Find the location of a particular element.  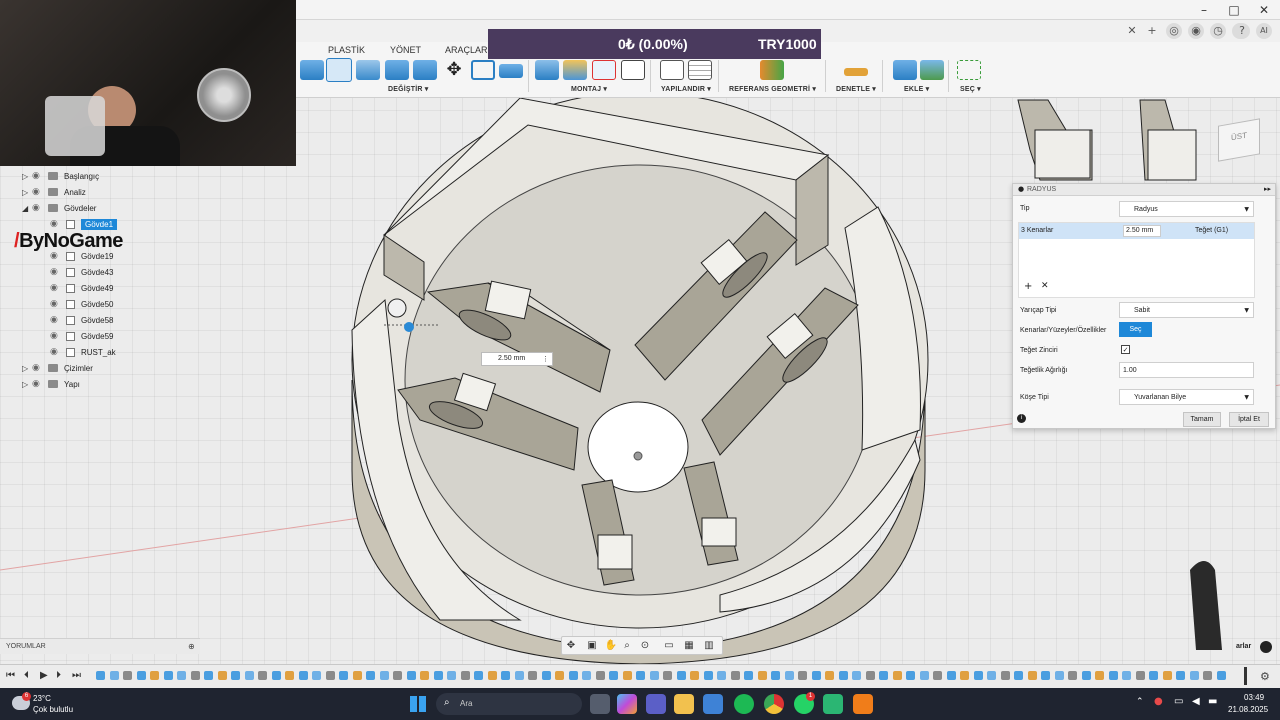

browser-item-body1: ◉ Gövde1 is located at coordinates (84, 224).